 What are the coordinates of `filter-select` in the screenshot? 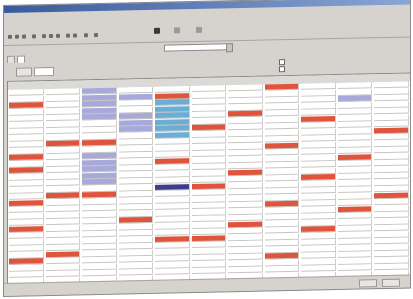 It's located at (196, 47).